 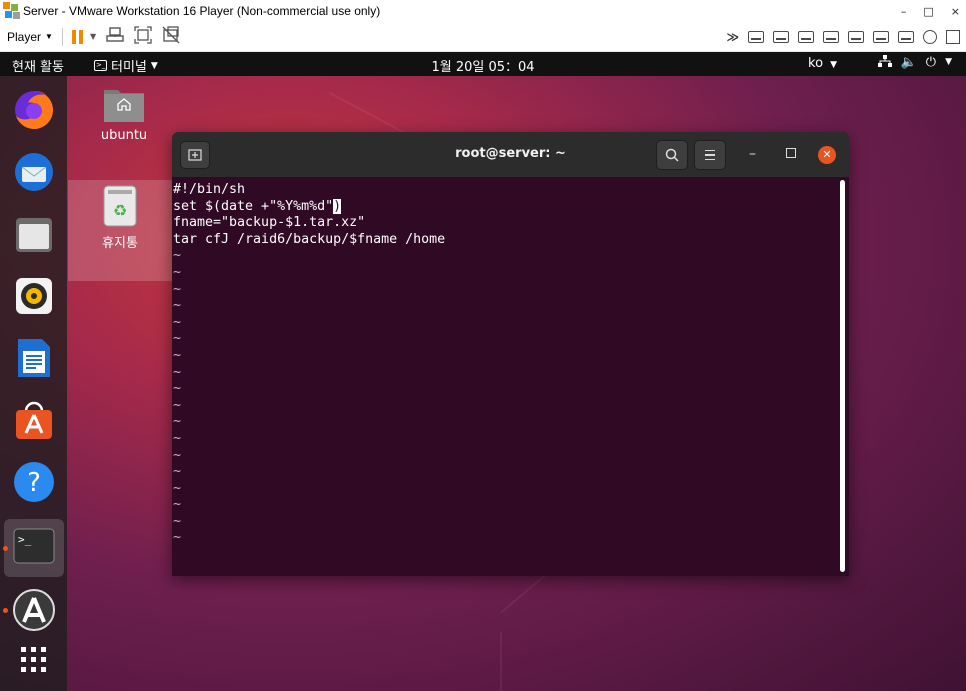 What do you see at coordinates (904, 11) in the screenshot?
I see `minimize-button: –` at bounding box center [904, 11].